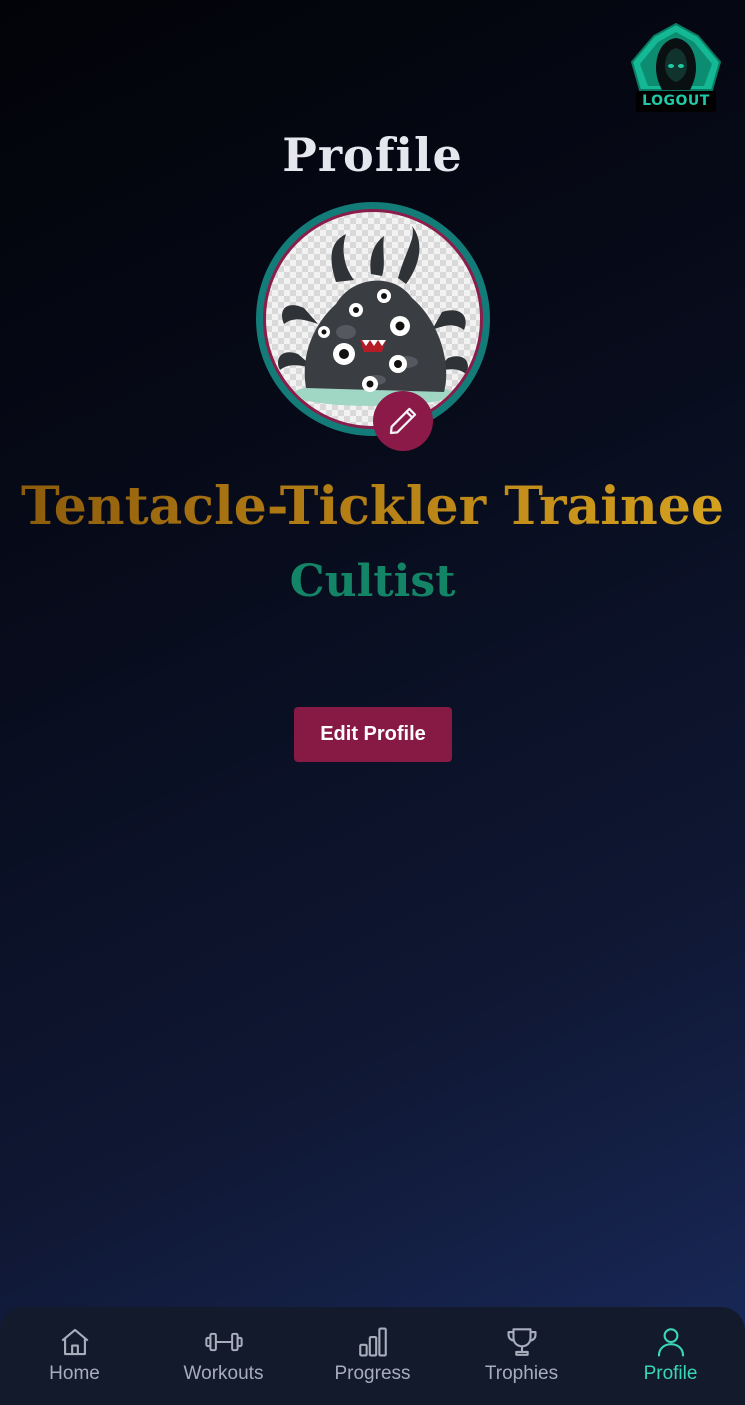  I want to click on nav-label-workouts: Workouts, so click(223, 1373).